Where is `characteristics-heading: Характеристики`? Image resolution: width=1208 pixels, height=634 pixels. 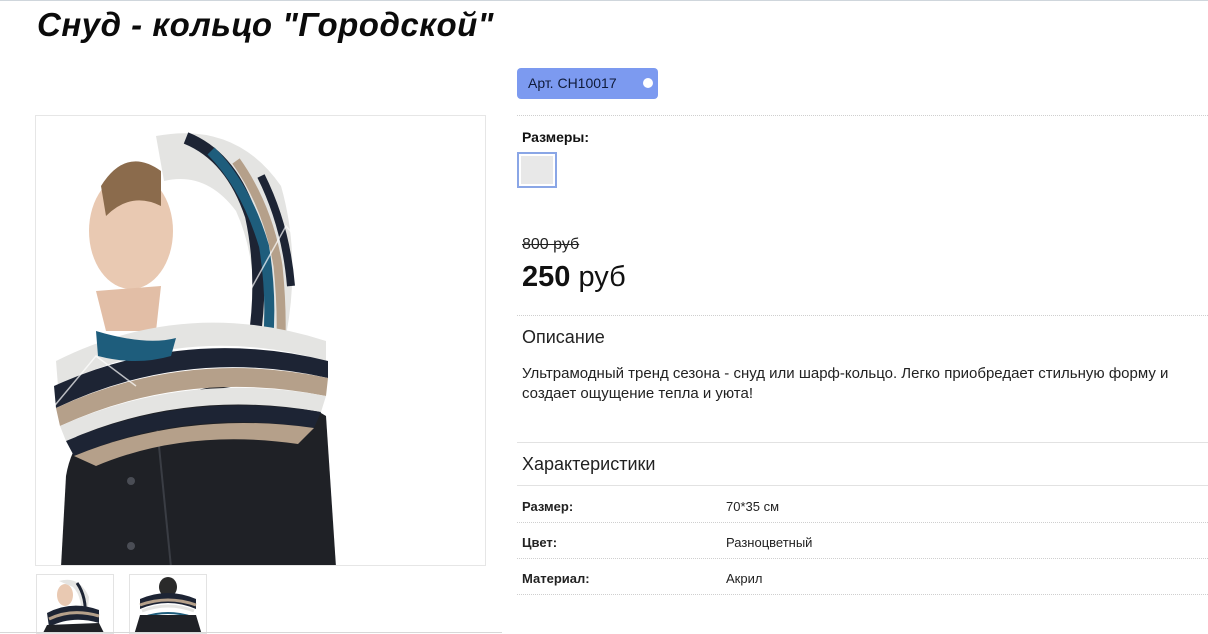 characteristics-heading: Характеристики is located at coordinates (589, 464).